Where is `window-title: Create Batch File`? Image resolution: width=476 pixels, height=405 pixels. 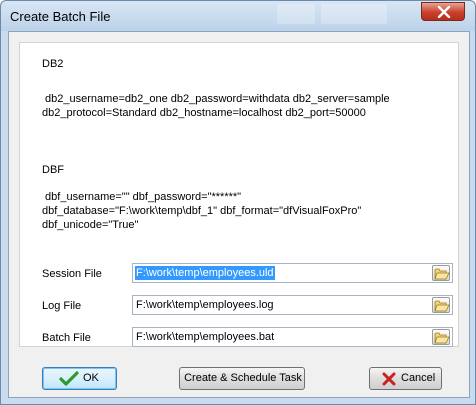 window-title: Create Batch File is located at coordinates (60, 16).